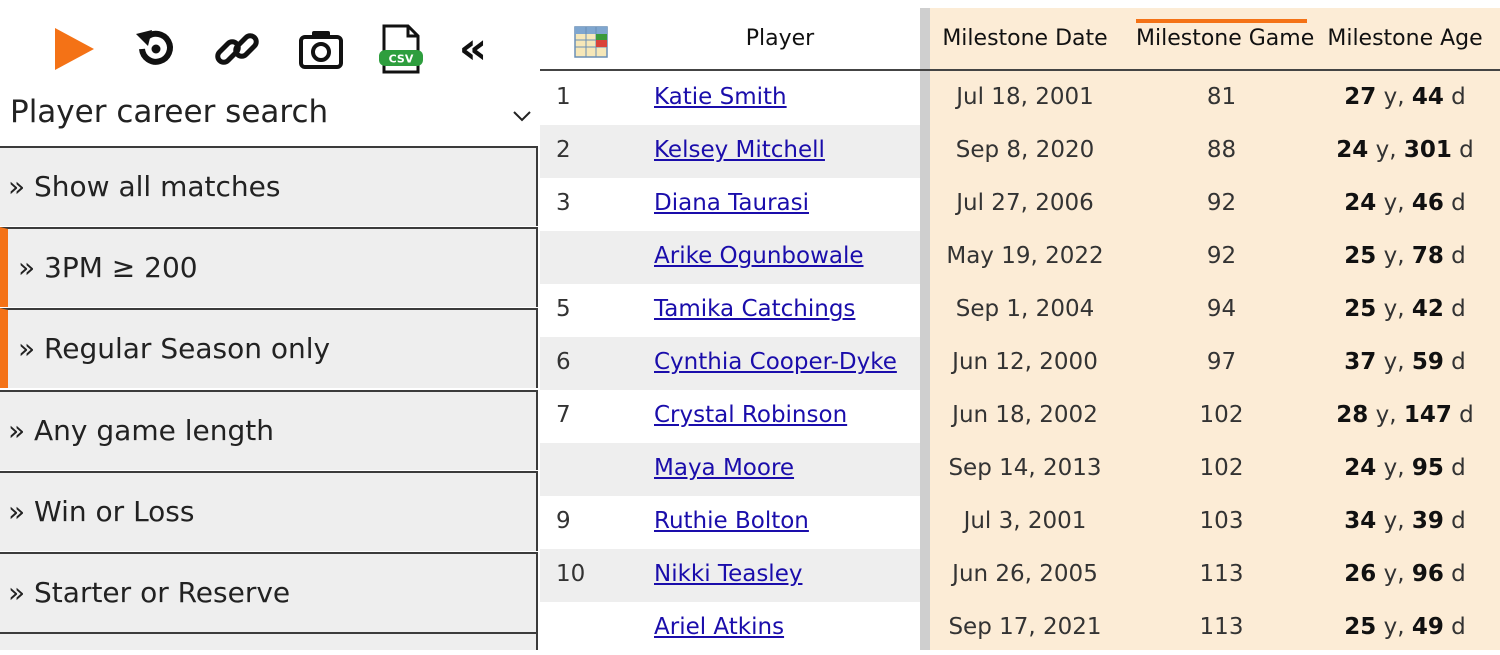 This screenshot has height=655, width=1500. I want to click on rank-cell: 7, so click(563, 415).